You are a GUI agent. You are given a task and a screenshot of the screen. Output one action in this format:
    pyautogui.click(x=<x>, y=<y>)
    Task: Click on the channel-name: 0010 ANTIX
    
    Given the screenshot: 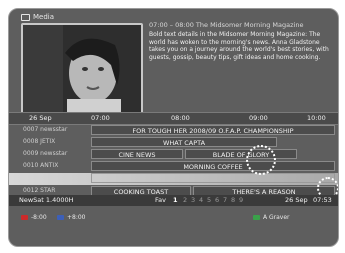 What is the action you would take?
    pyautogui.click(x=41, y=165)
    